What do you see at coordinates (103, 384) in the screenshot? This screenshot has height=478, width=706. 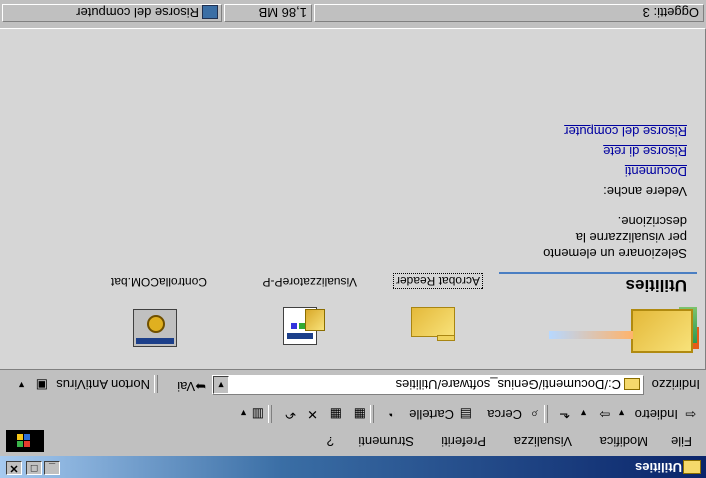 I see `norton-antivirus-label: Norton AntiVirus` at bounding box center [103, 384].